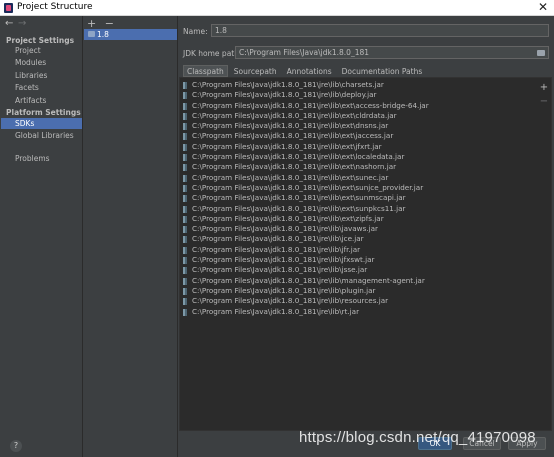  What do you see at coordinates (543, 7) in the screenshot?
I see `close-icon: ✕` at bounding box center [543, 7].